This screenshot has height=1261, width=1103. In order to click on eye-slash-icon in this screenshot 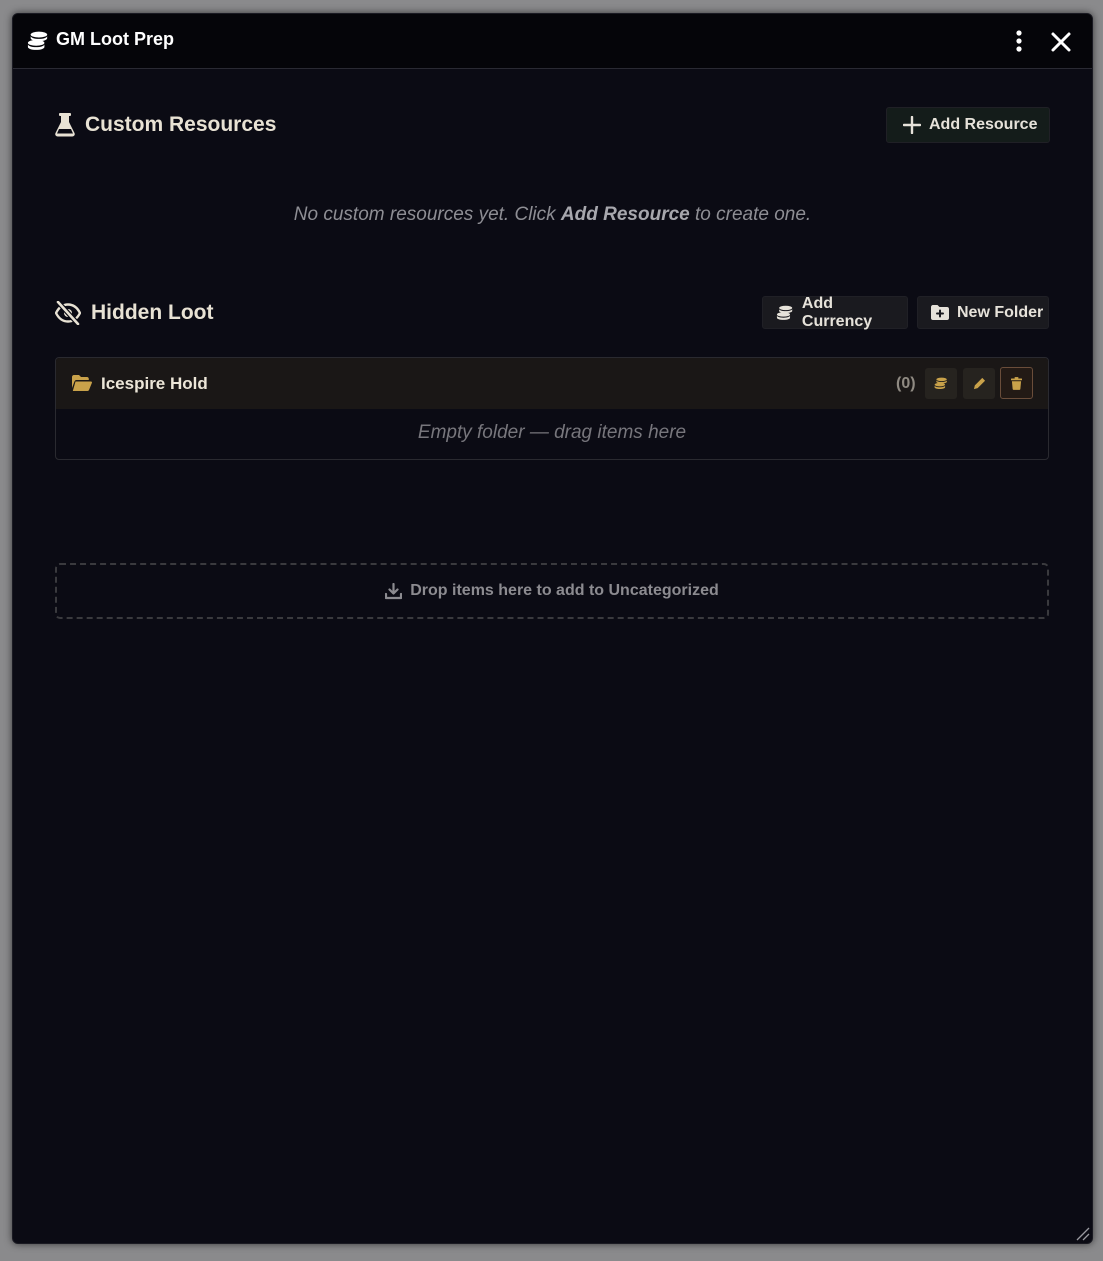, I will do `click(68, 313)`.